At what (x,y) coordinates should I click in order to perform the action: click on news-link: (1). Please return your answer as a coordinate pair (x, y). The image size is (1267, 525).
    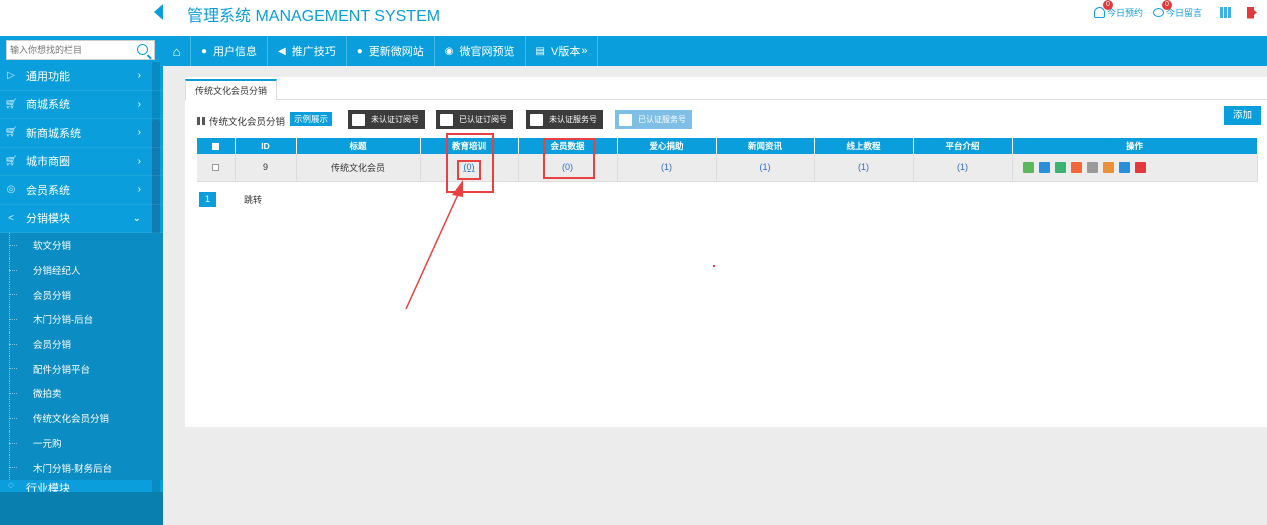
    Looking at the image, I should click on (765, 167).